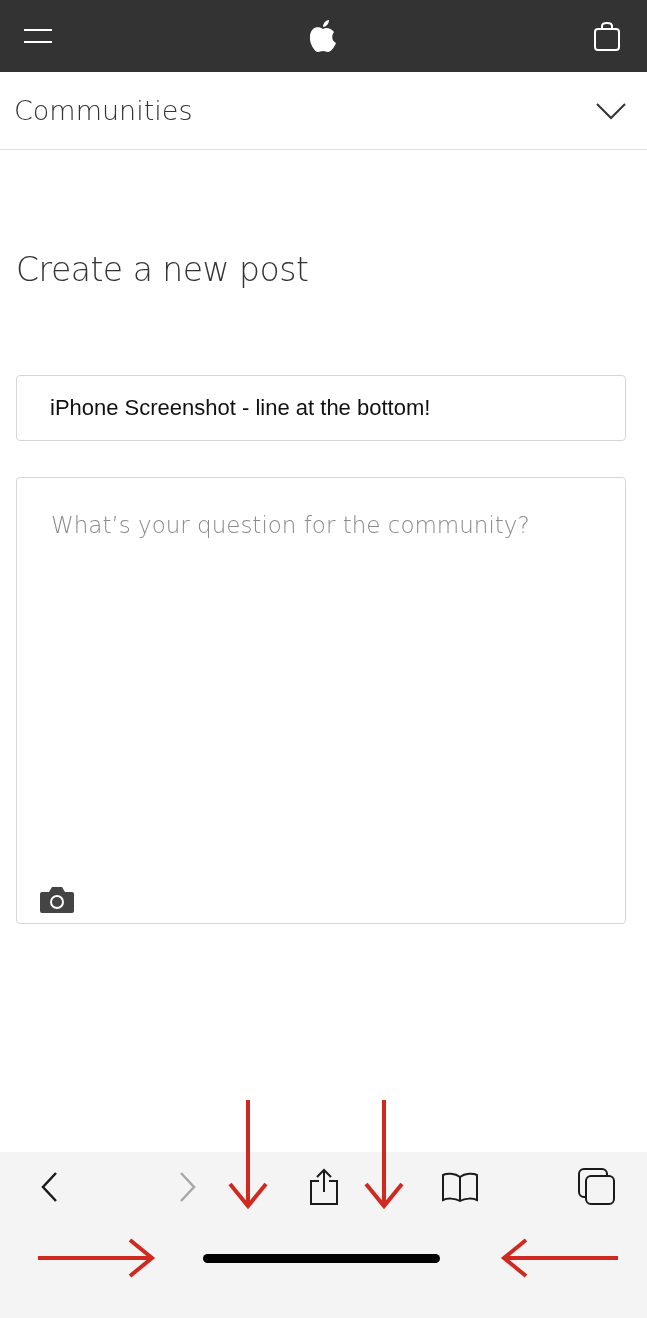 The width and height of the screenshot is (647, 1318). What do you see at coordinates (103, 110) in the screenshot?
I see `section-title: Communities` at bounding box center [103, 110].